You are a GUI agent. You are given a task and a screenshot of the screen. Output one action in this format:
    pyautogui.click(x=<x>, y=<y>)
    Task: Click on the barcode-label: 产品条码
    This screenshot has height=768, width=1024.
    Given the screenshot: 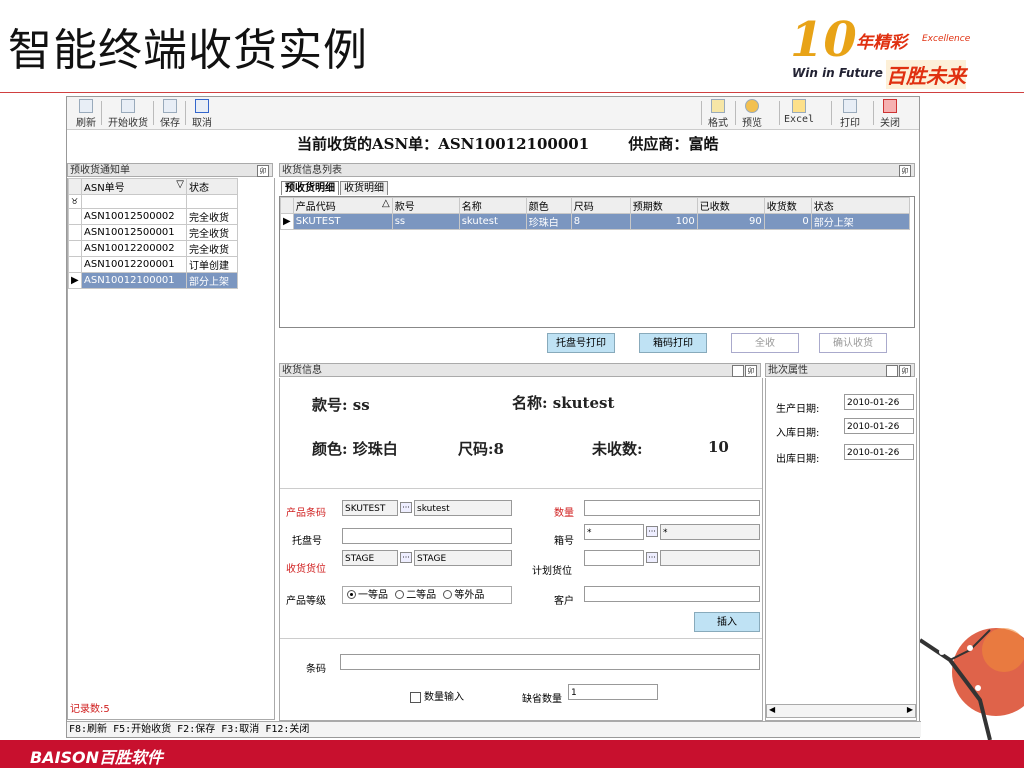 What is the action you would take?
    pyautogui.click(x=306, y=513)
    